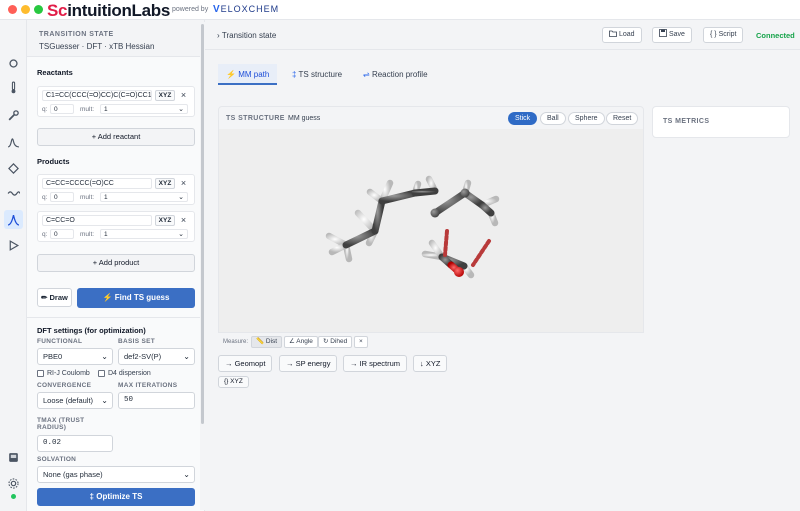  What do you see at coordinates (76, 34) in the screenshot?
I see `panel-title: TRANSITION STATE` at bounding box center [76, 34].